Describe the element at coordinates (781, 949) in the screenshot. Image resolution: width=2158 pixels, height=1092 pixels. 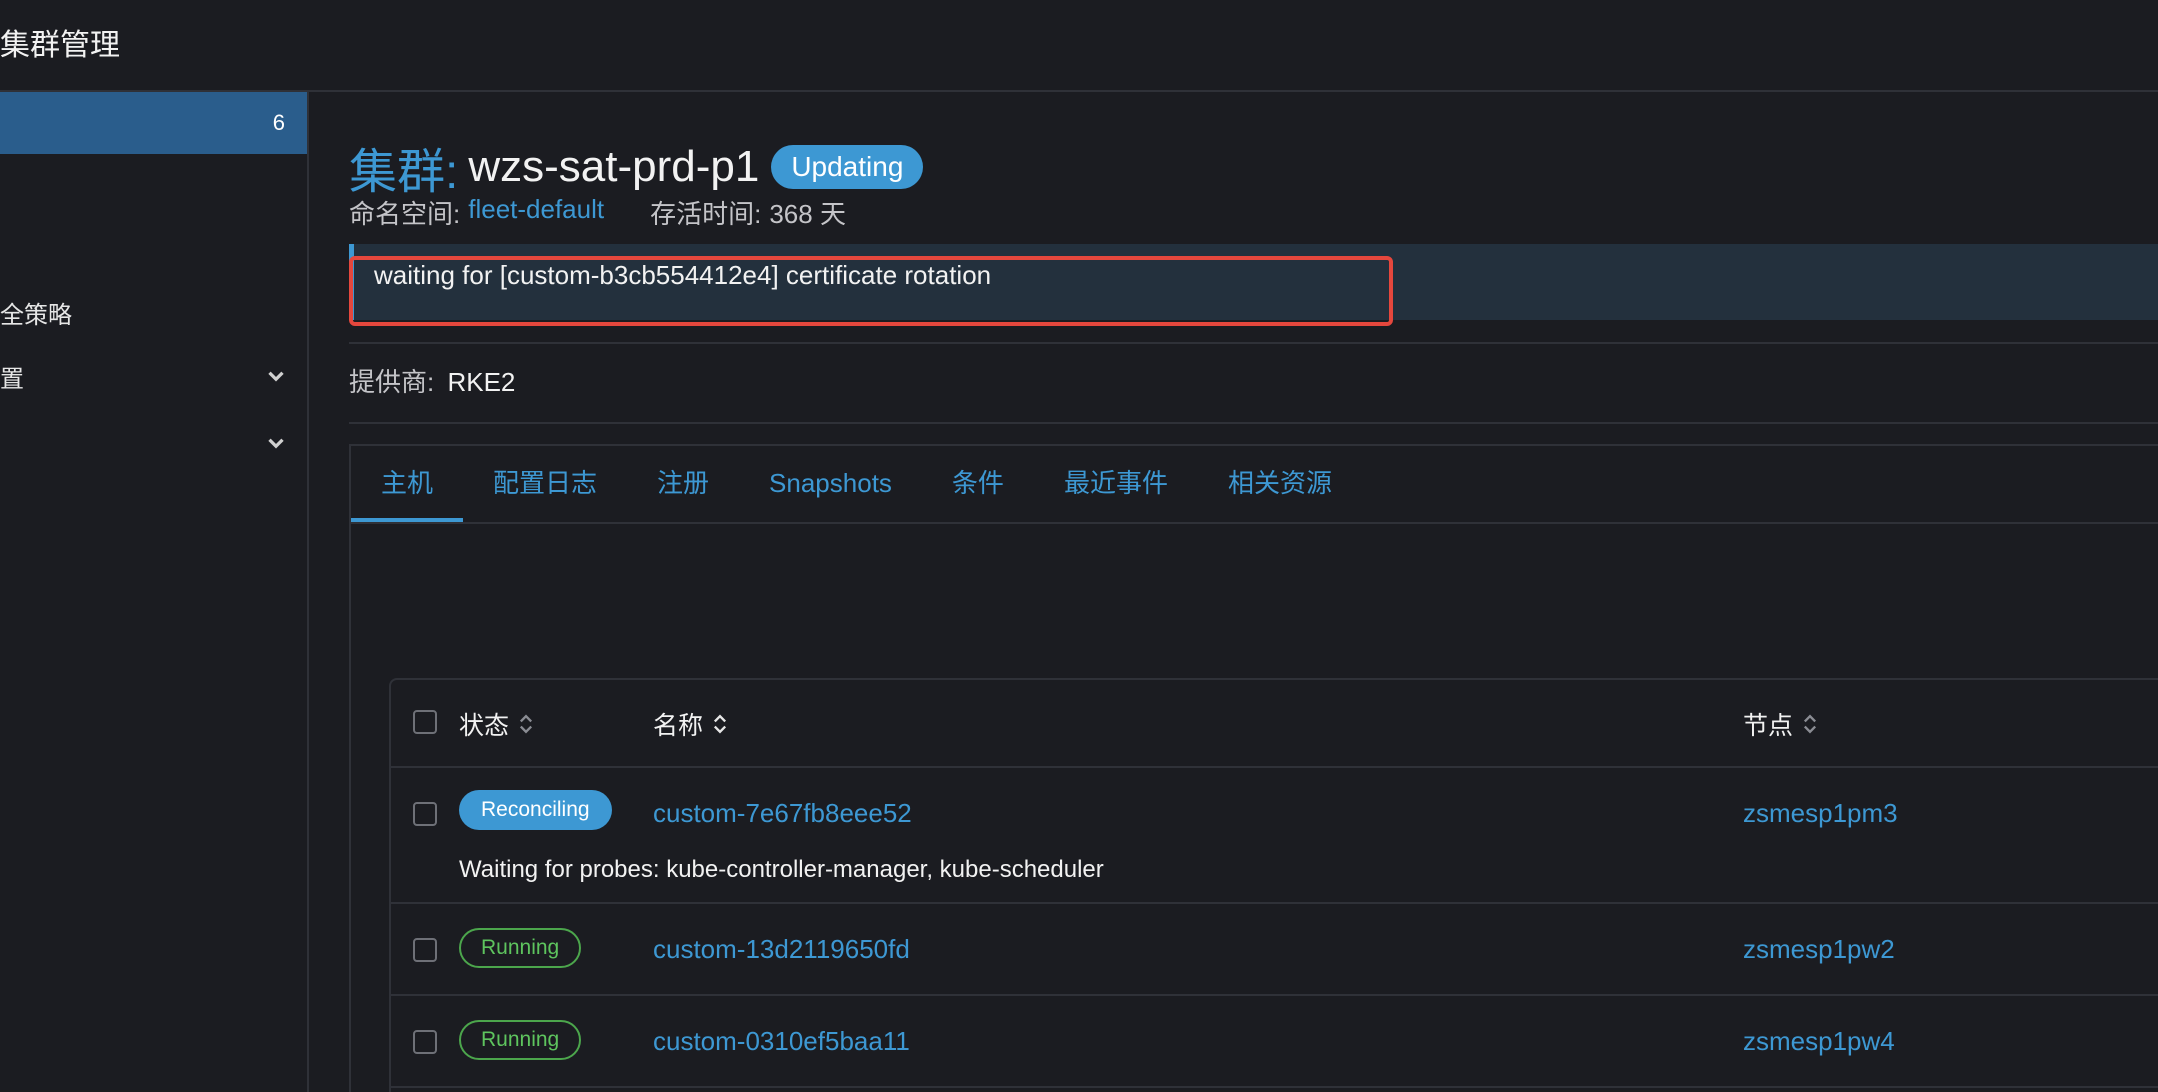
I see `machine-name-link: custom-13d2119650fd` at that location.